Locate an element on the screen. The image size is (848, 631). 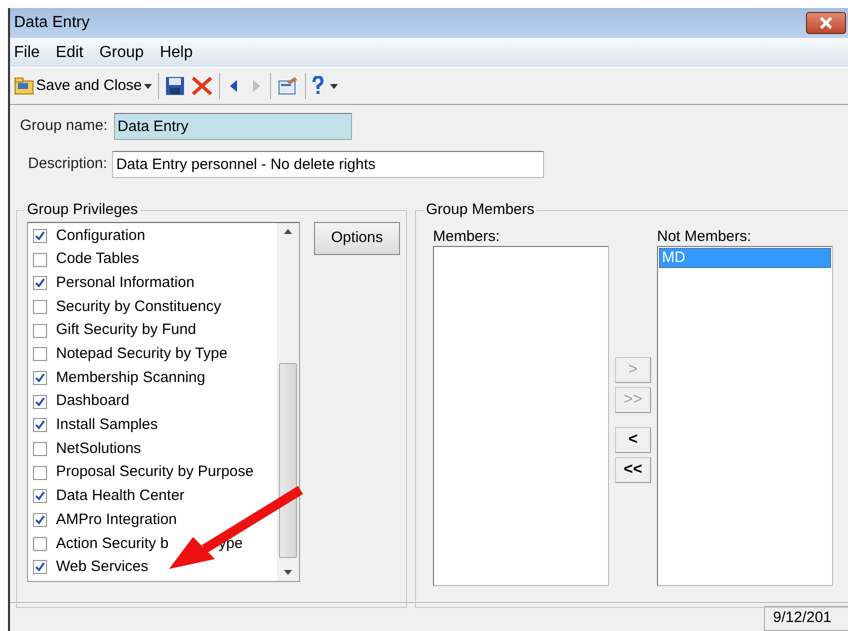
question-mark-icon is located at coordinates (318, 86).